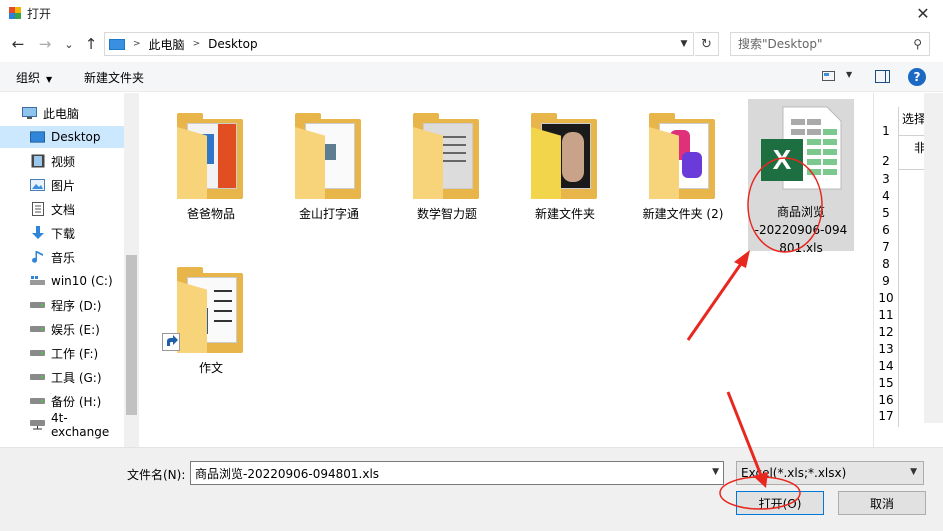  What do you see at coordinates (457, 473) in the screenshot?
I see `filename-input: 商品浏览-20220906-094801.xls ▼` at bounding box center [457, 473].